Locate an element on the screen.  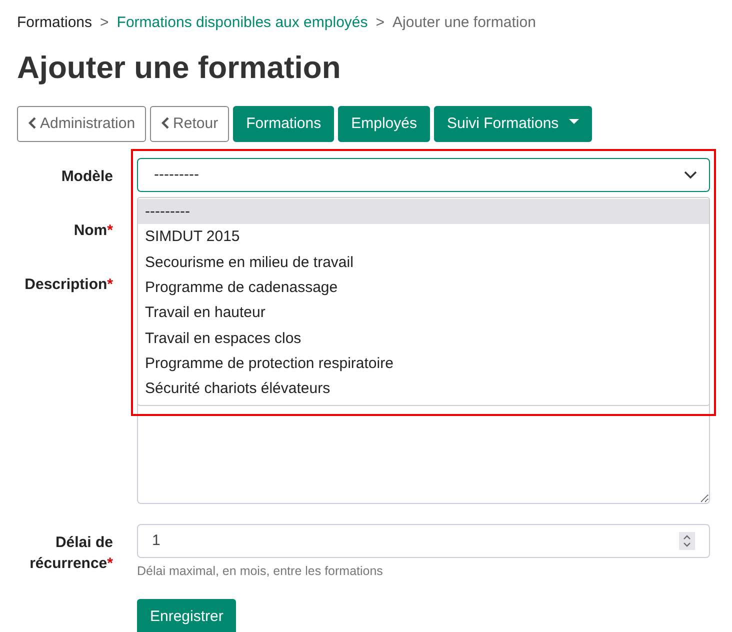
caret-icon is located at coordinates (573, 121).